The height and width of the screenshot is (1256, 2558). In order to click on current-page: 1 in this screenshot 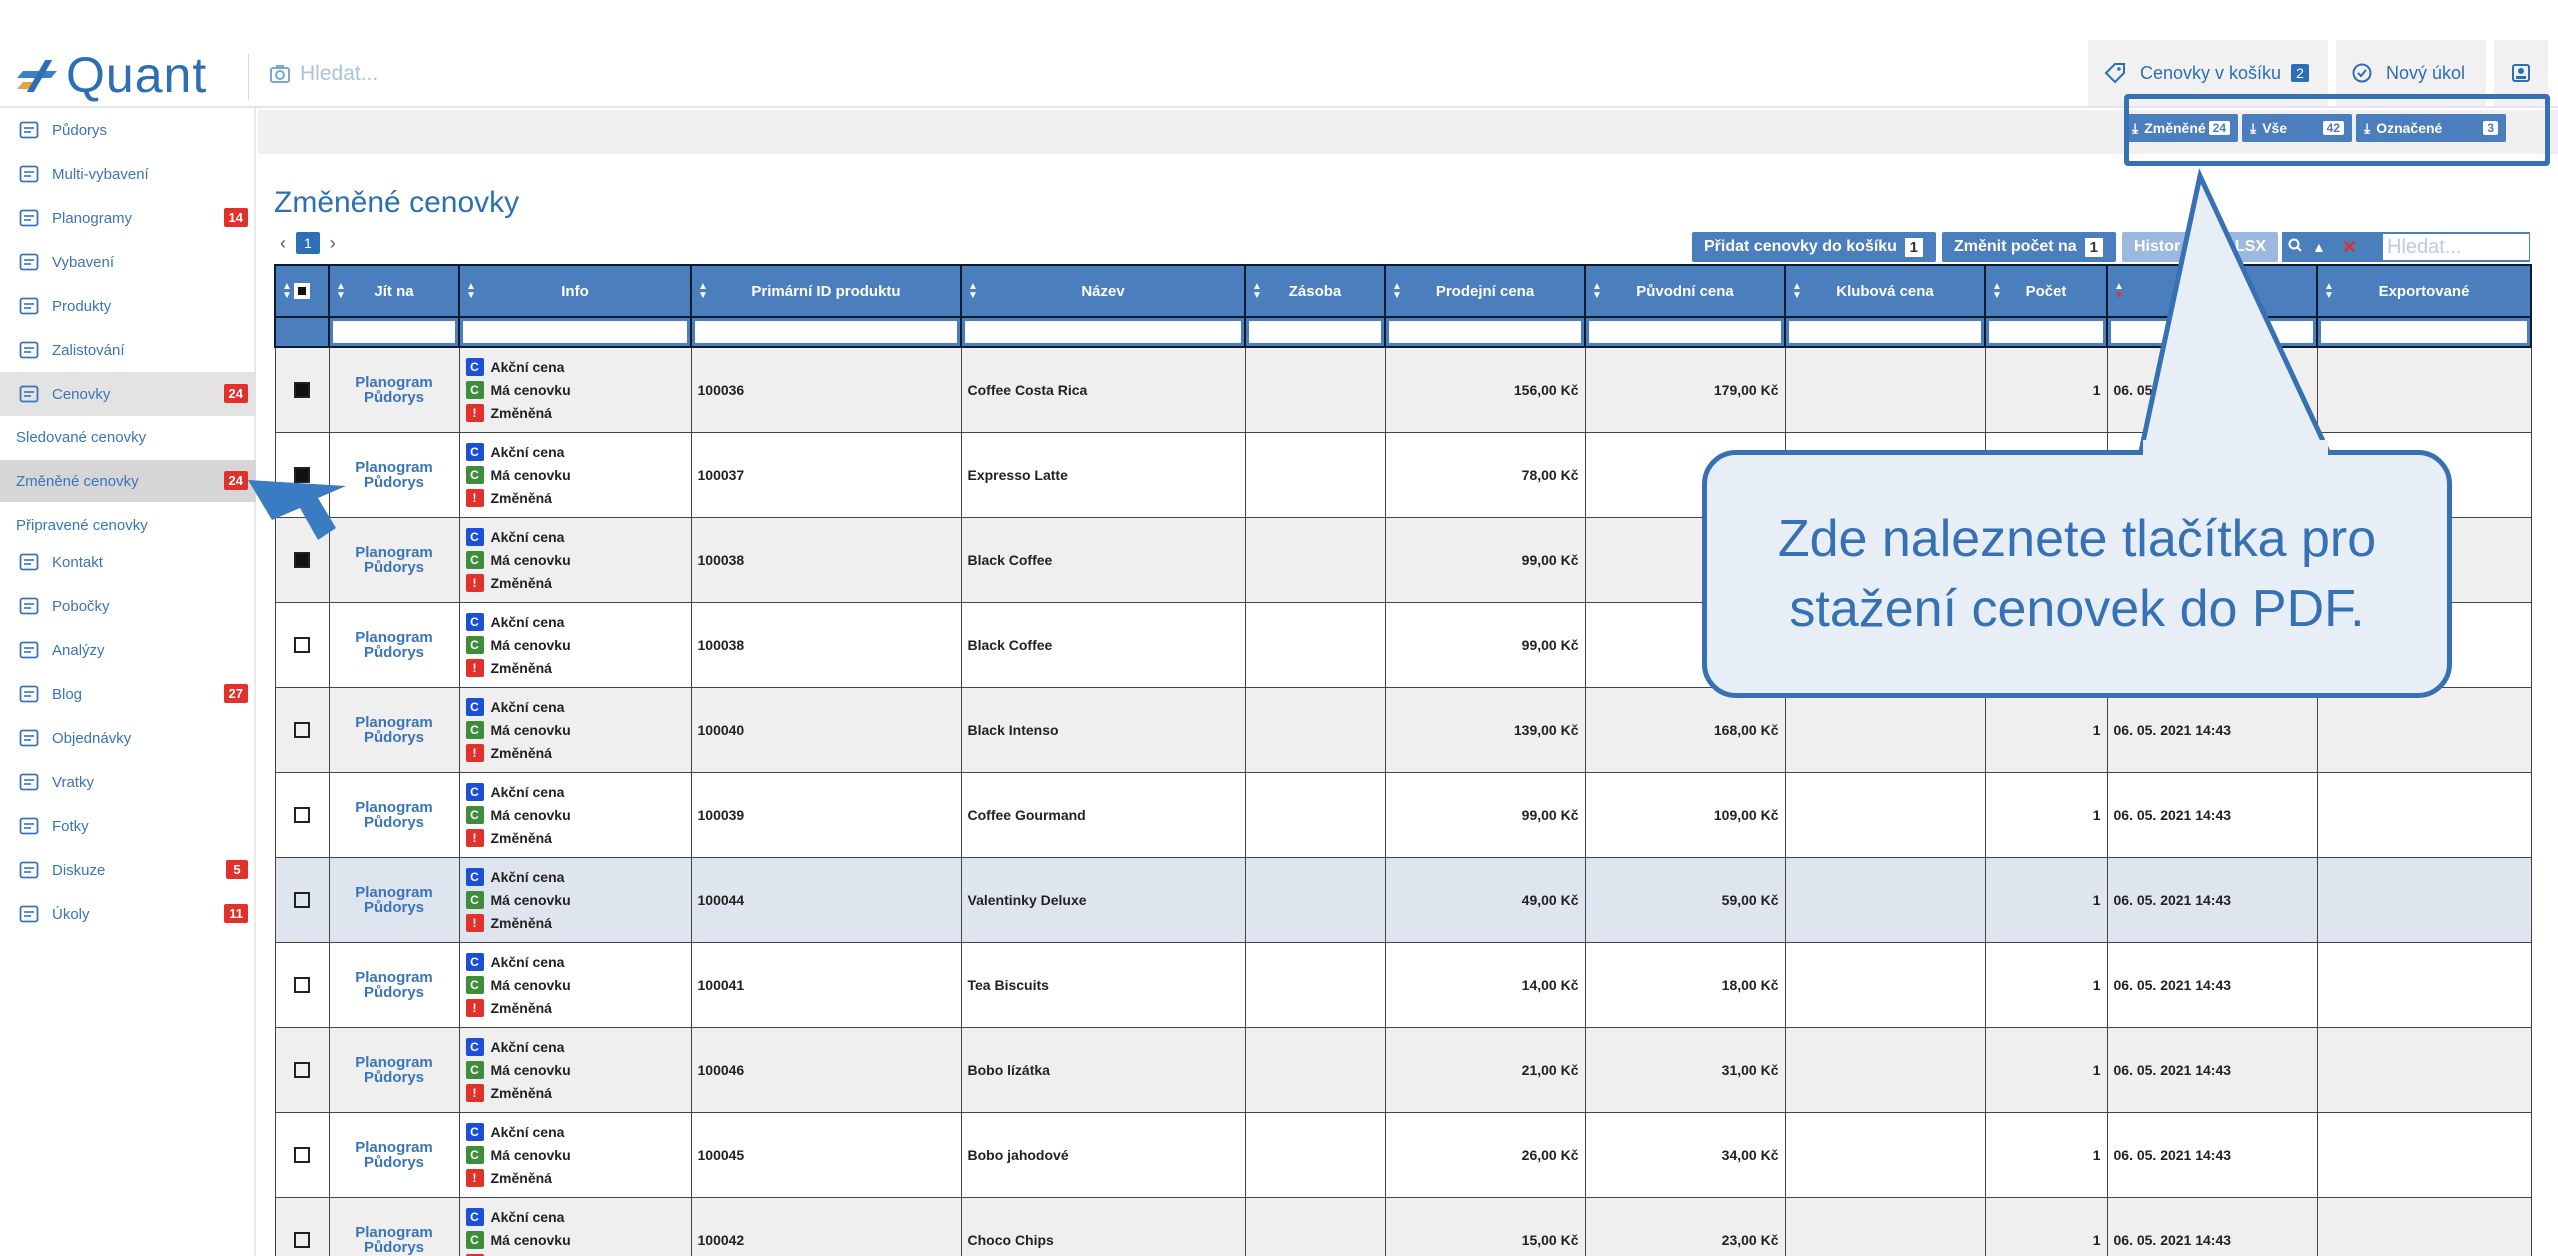, I will do `click(308, 243)`.